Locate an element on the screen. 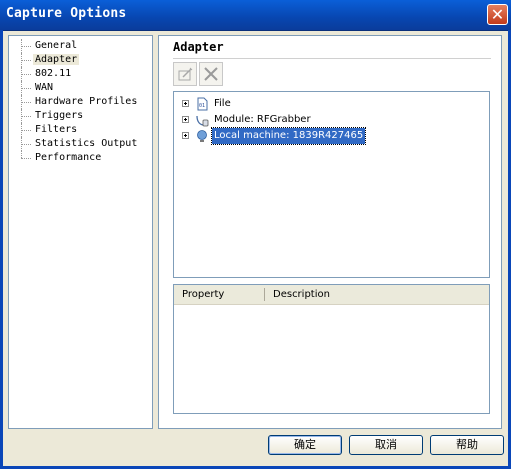 The height and width of the screenshot is (469, 511). column-header-description: Description is located at coordinates (301, 294).